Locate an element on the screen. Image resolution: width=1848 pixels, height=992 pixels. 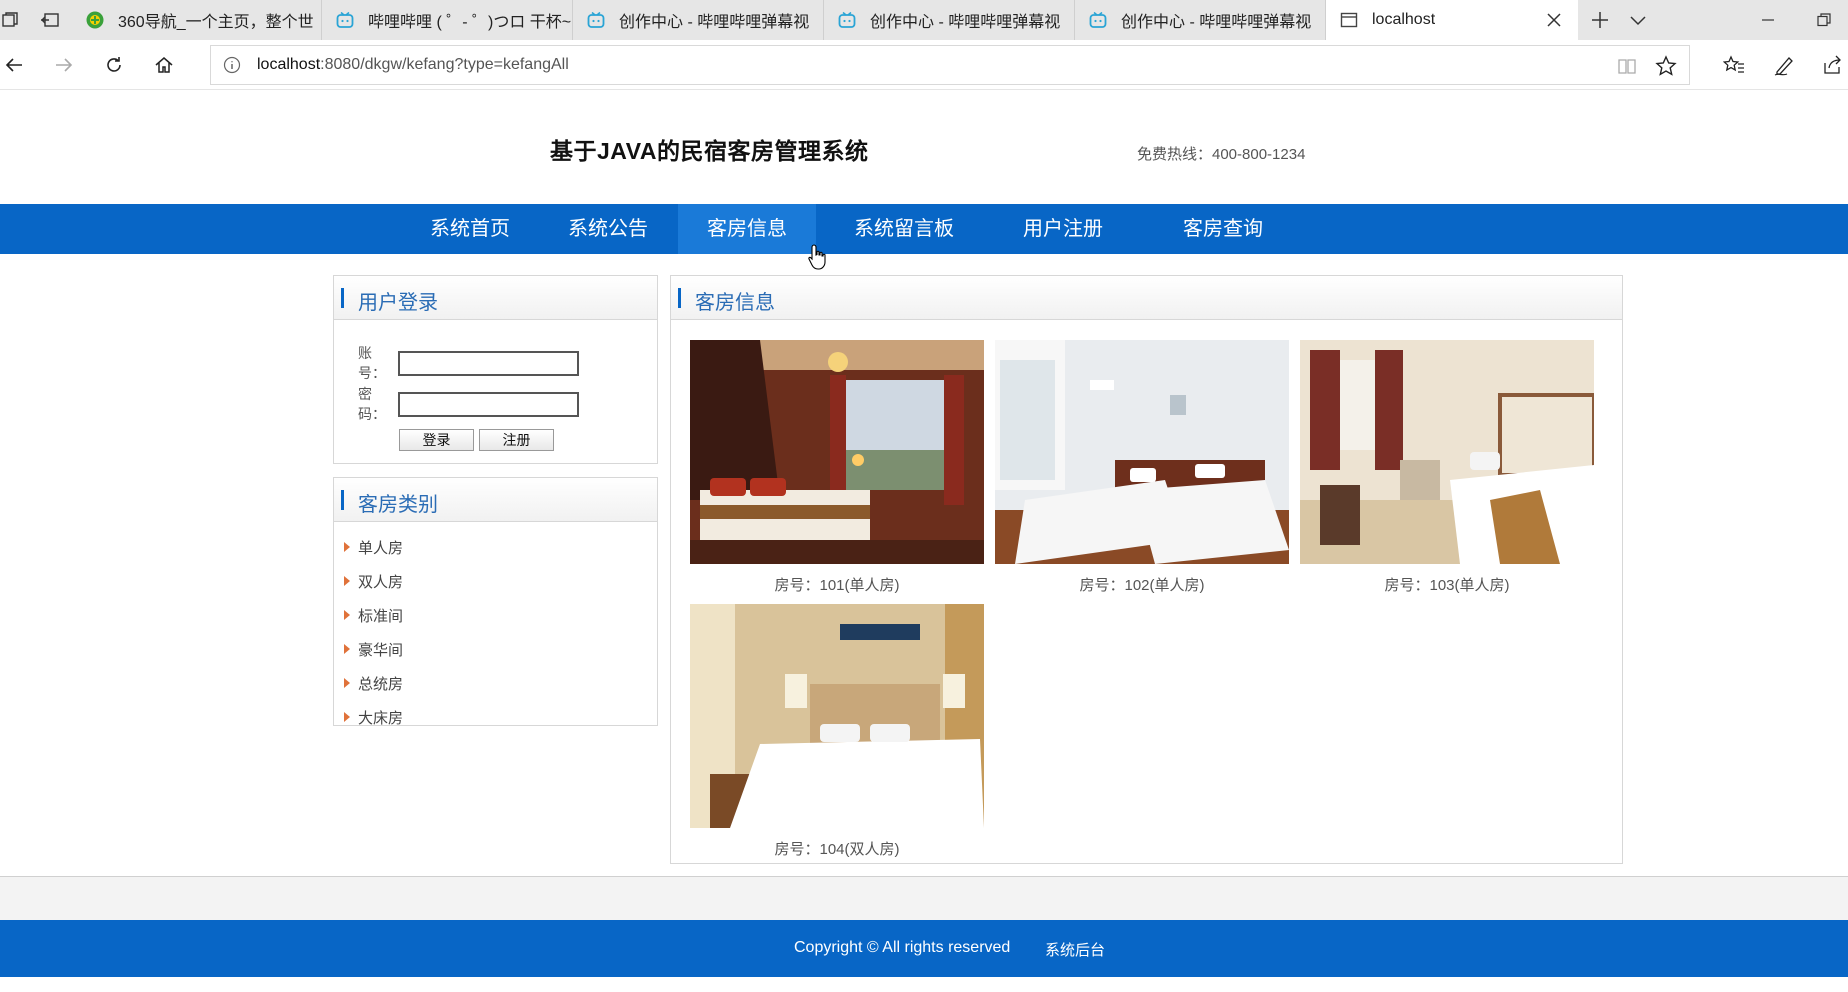
url-path: :8080/dkgw/kefang?type=kefangAll is located at coordinates (444, 64).